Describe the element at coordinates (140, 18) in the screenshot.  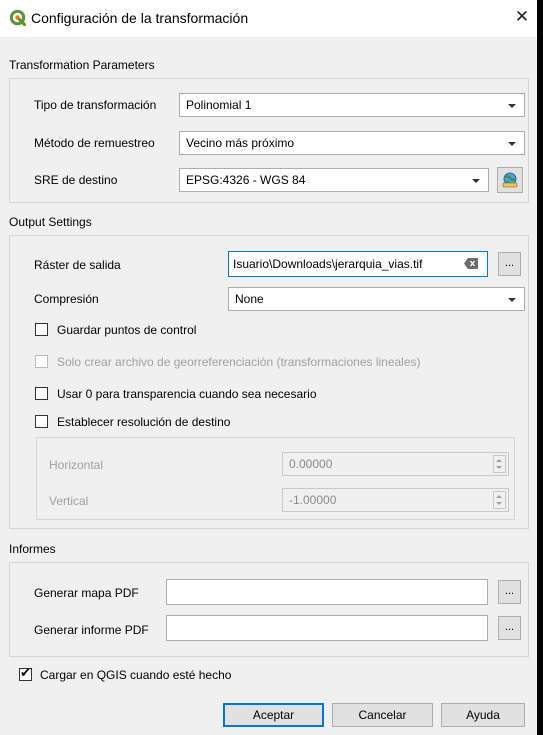
I see `dialog-title: Configuración de la transformación` at that location.